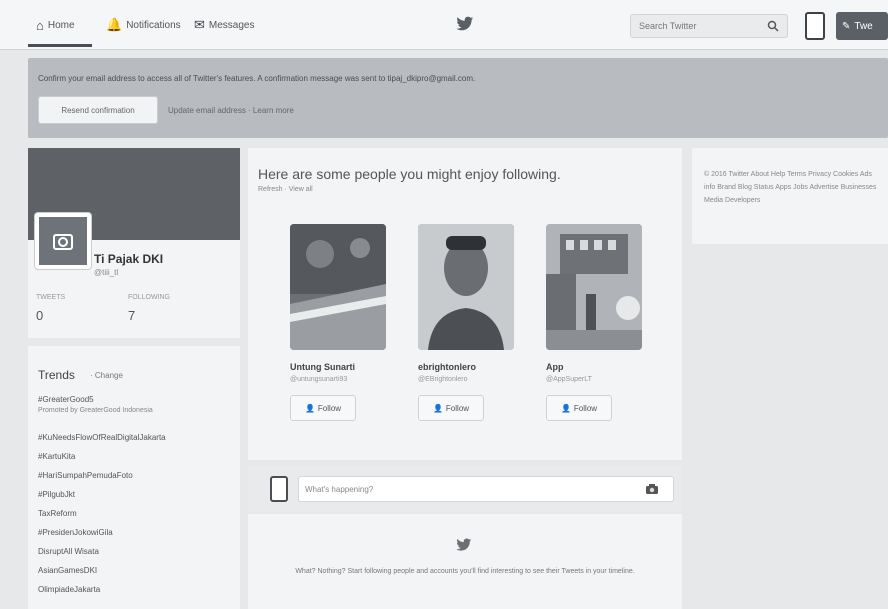 Image resolution: width=888 pixels, height=609 pixels. I want to click on trend-text: #PresidenJokowiGila, so click(75, 532).